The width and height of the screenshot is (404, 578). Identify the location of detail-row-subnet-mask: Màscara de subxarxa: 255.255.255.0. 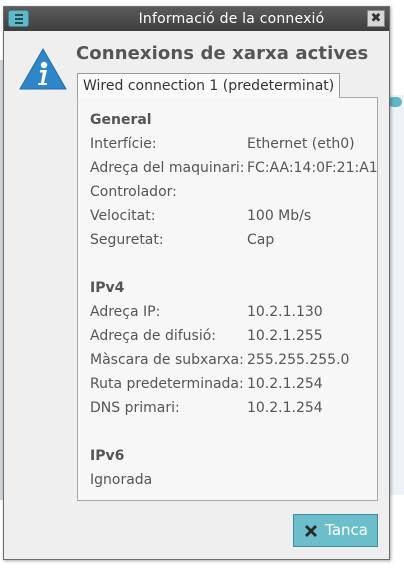
(231, 362).